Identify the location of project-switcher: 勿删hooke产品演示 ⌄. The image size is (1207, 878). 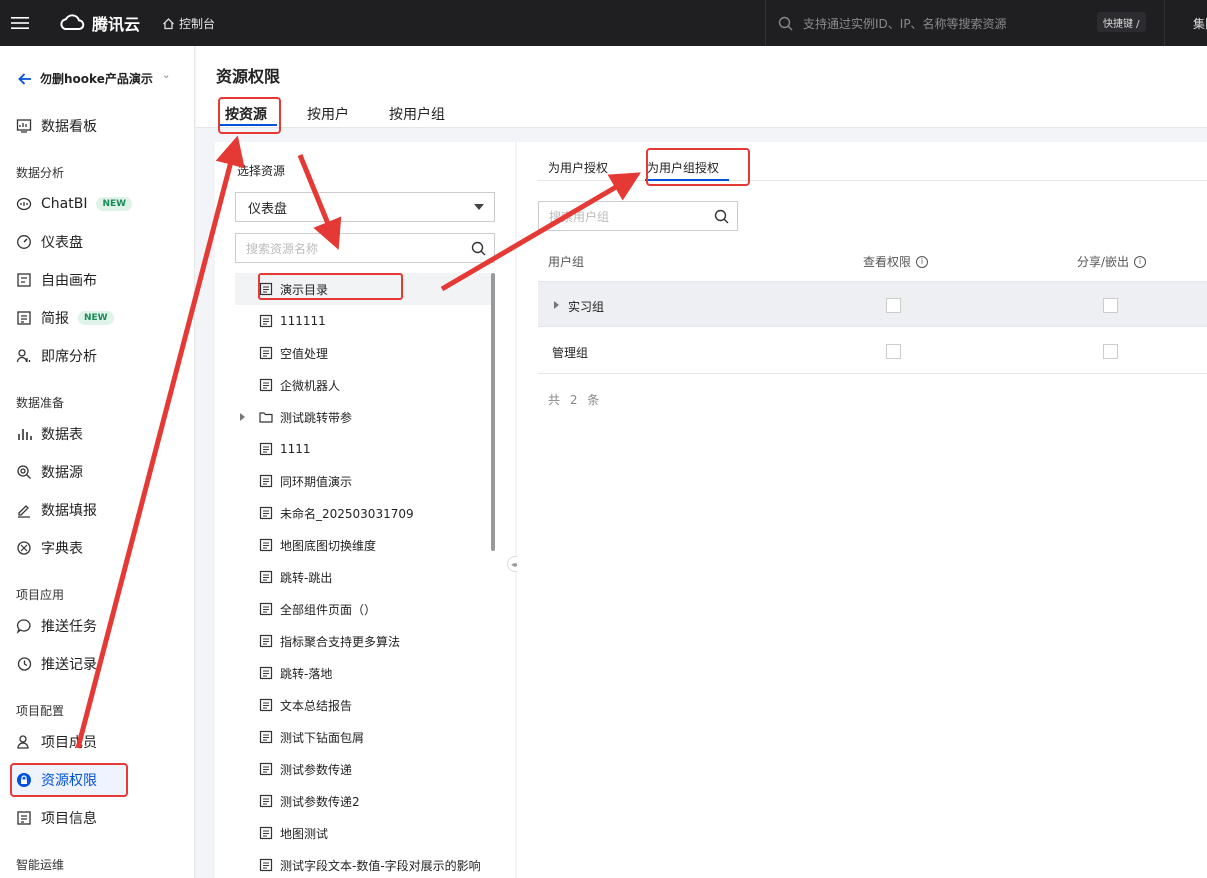
(94, 78).